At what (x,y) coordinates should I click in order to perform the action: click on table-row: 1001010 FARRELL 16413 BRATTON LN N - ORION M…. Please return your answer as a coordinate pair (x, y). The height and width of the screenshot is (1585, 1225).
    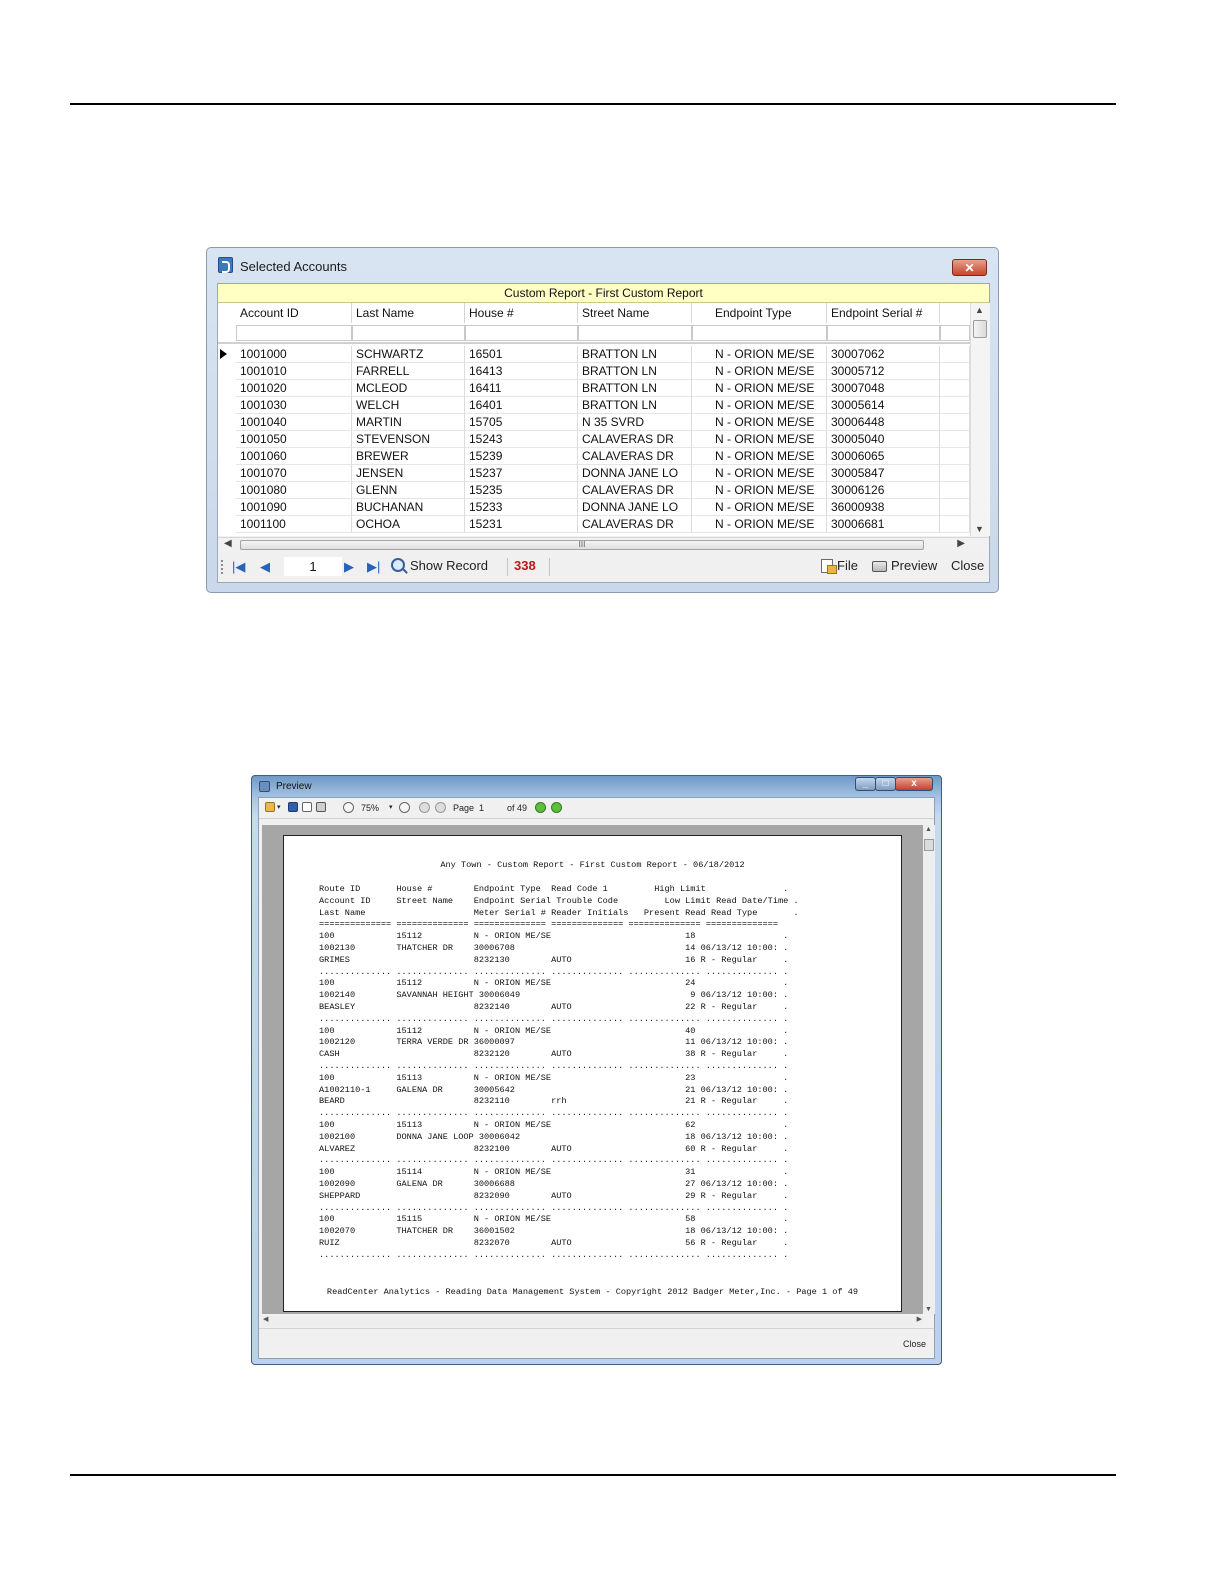
    Looking at the image, I should click on (594, 371).